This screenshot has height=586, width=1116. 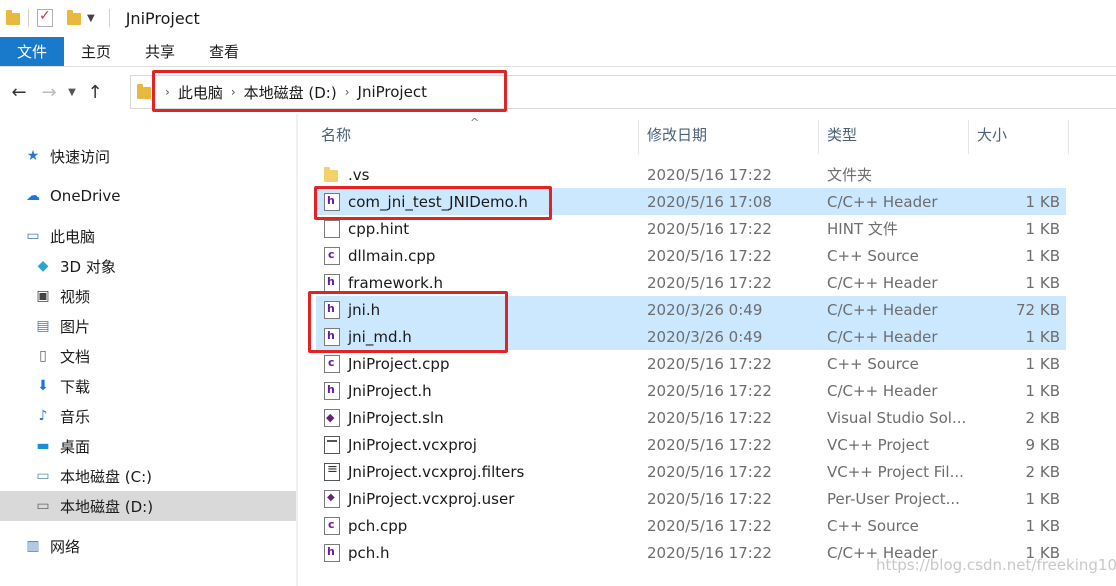 What do you see at coordinates (623, 92) in the screenshot?
I see `address-bar: › 此电脑 › 本地磁盘 (D:) › JniProject` at bounding box center [623, 92].